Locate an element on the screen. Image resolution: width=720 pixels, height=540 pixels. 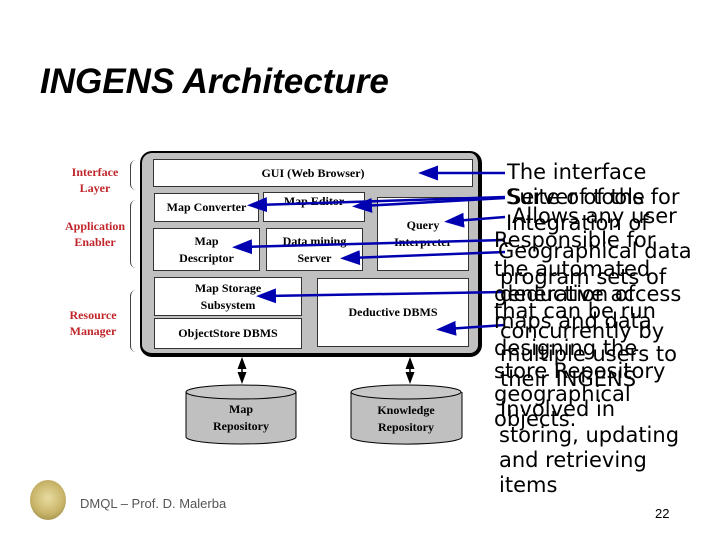
page-number: 22 is located at coordinates (662, 513).